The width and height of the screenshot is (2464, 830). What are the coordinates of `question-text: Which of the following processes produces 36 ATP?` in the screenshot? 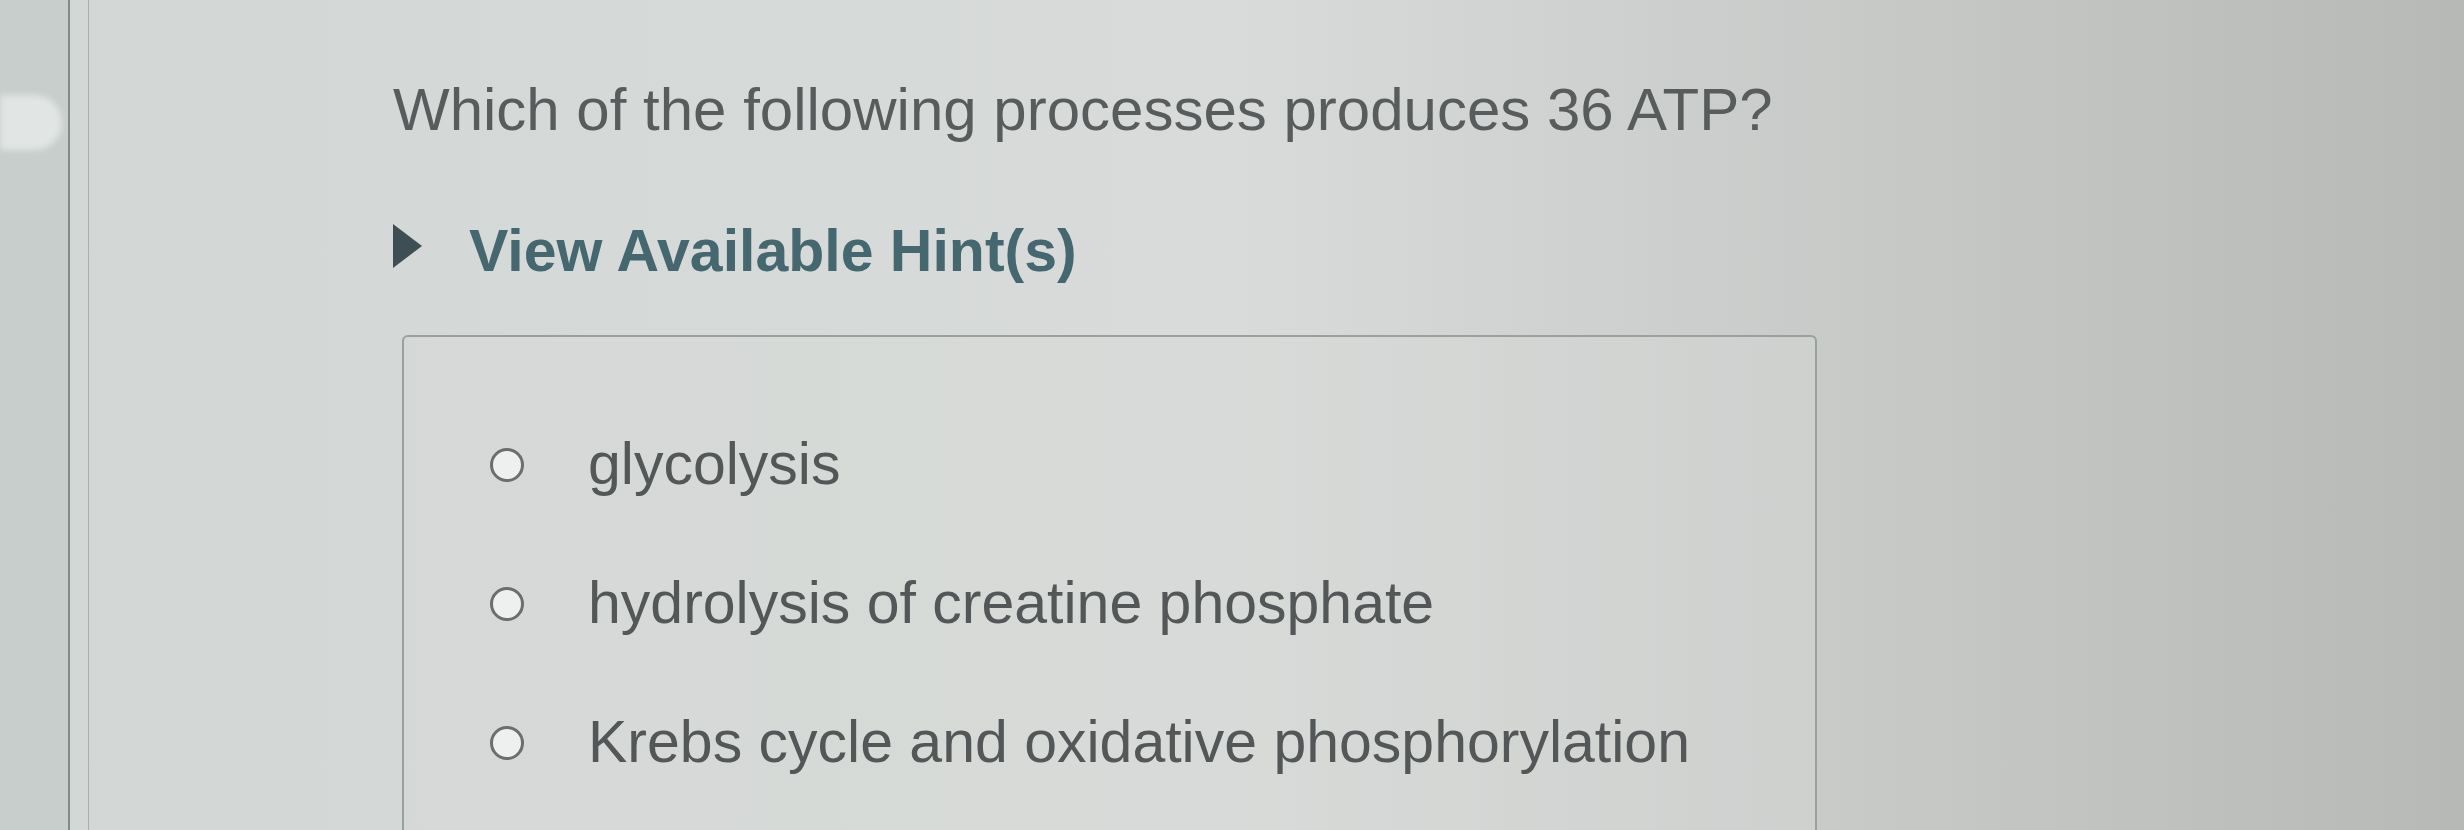 It's located at (1083, 110).